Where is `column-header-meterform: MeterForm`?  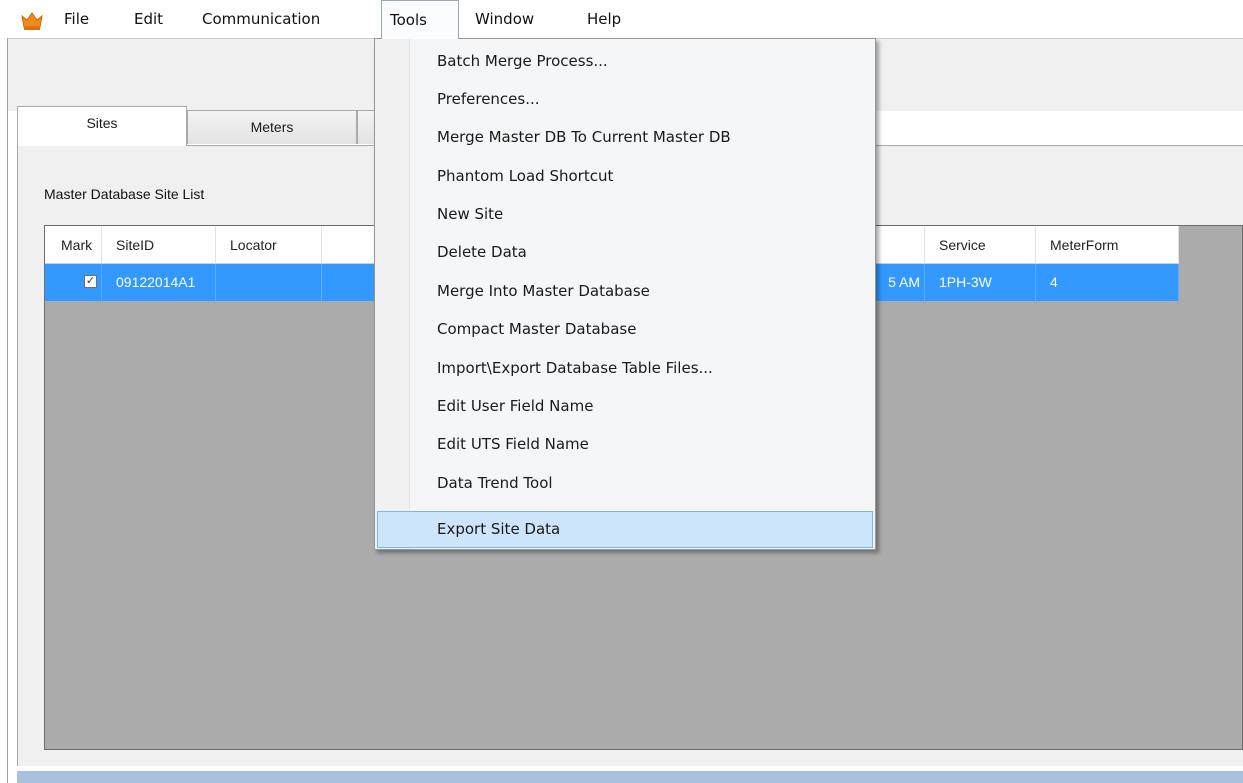 column-header-meterform: MeterForm is located at coordinates (1107, 245).